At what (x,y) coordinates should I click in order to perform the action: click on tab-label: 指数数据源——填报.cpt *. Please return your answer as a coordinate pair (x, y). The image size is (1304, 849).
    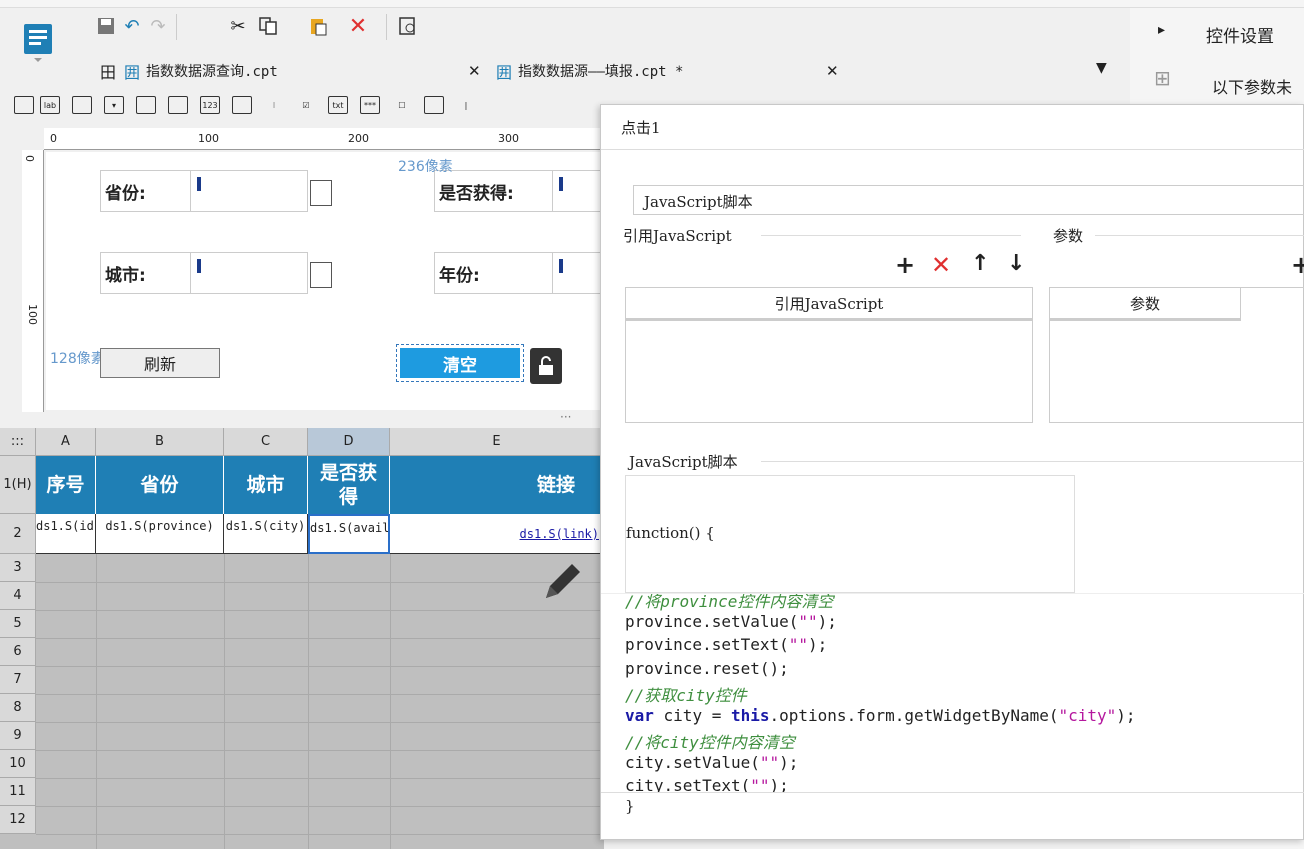
    Looking at the image, I should click on (601, 72).